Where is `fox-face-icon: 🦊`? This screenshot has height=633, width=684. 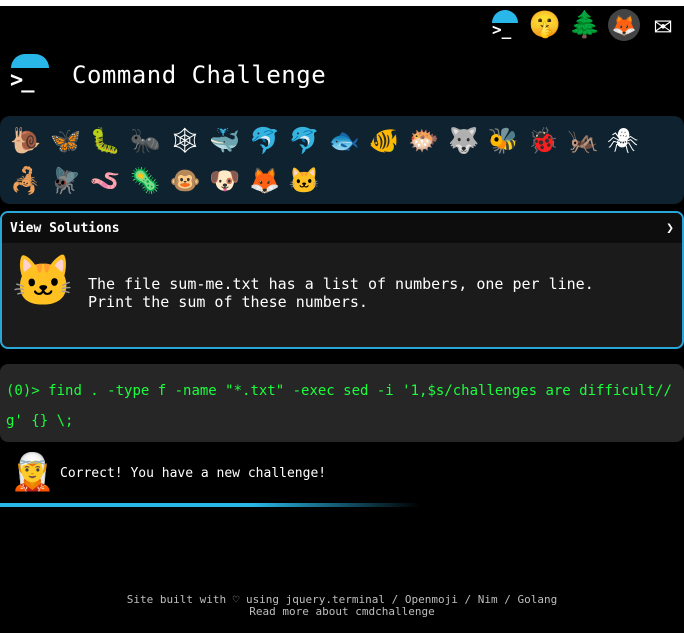
fox-face-icon: 🦊 is located at coordinates (265, 180).